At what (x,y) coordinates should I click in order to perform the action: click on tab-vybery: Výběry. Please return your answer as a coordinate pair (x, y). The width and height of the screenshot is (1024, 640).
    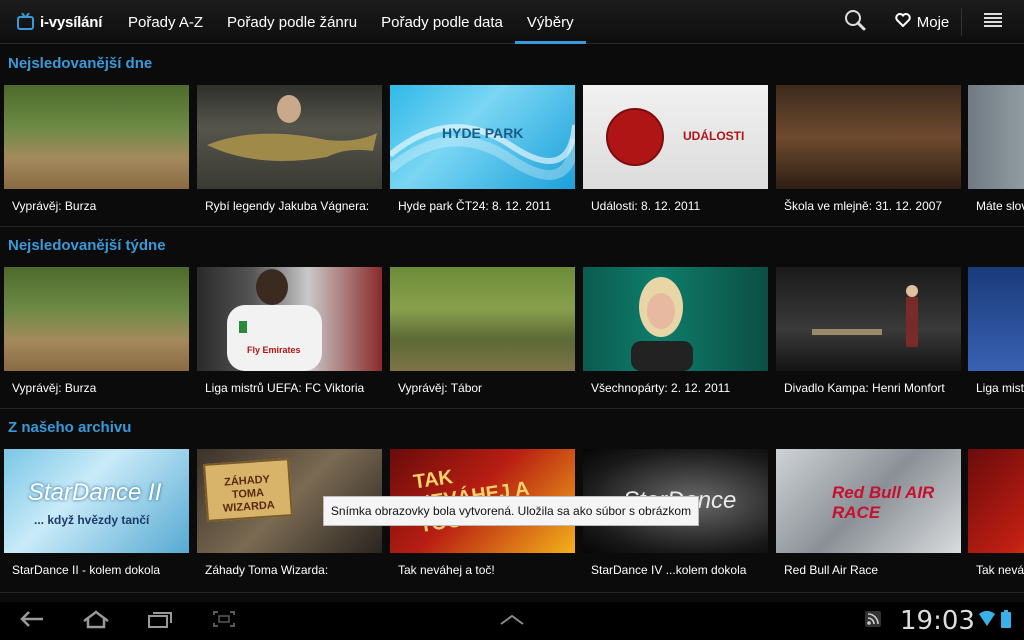
    Looking at the image, I should click on (550, 22).